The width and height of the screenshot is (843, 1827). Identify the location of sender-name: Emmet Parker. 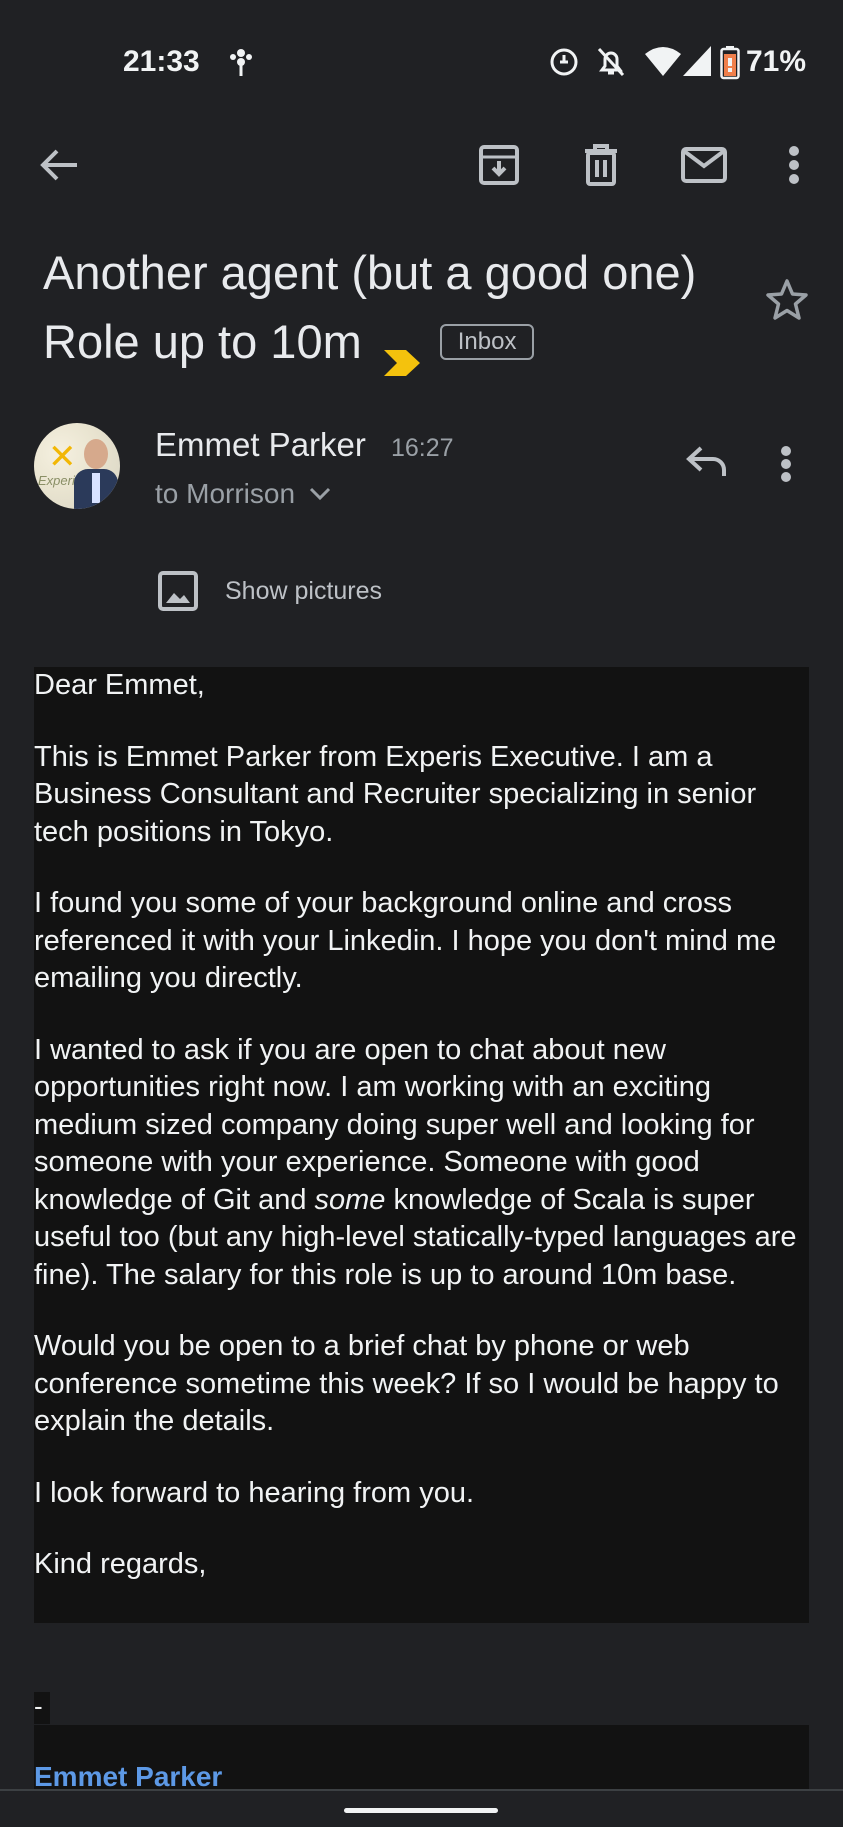
(260, 444).